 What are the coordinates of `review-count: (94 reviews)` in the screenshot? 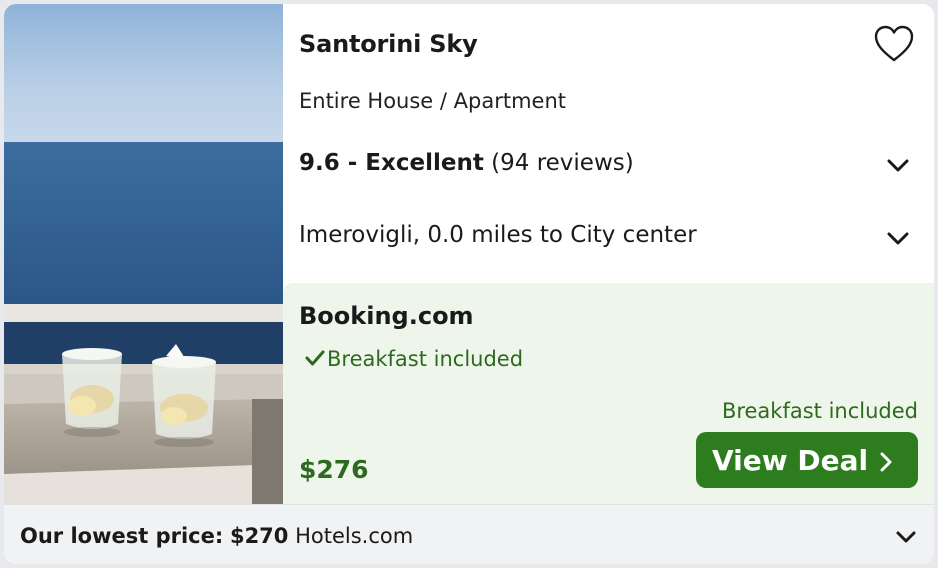 It's located at (562, 163).